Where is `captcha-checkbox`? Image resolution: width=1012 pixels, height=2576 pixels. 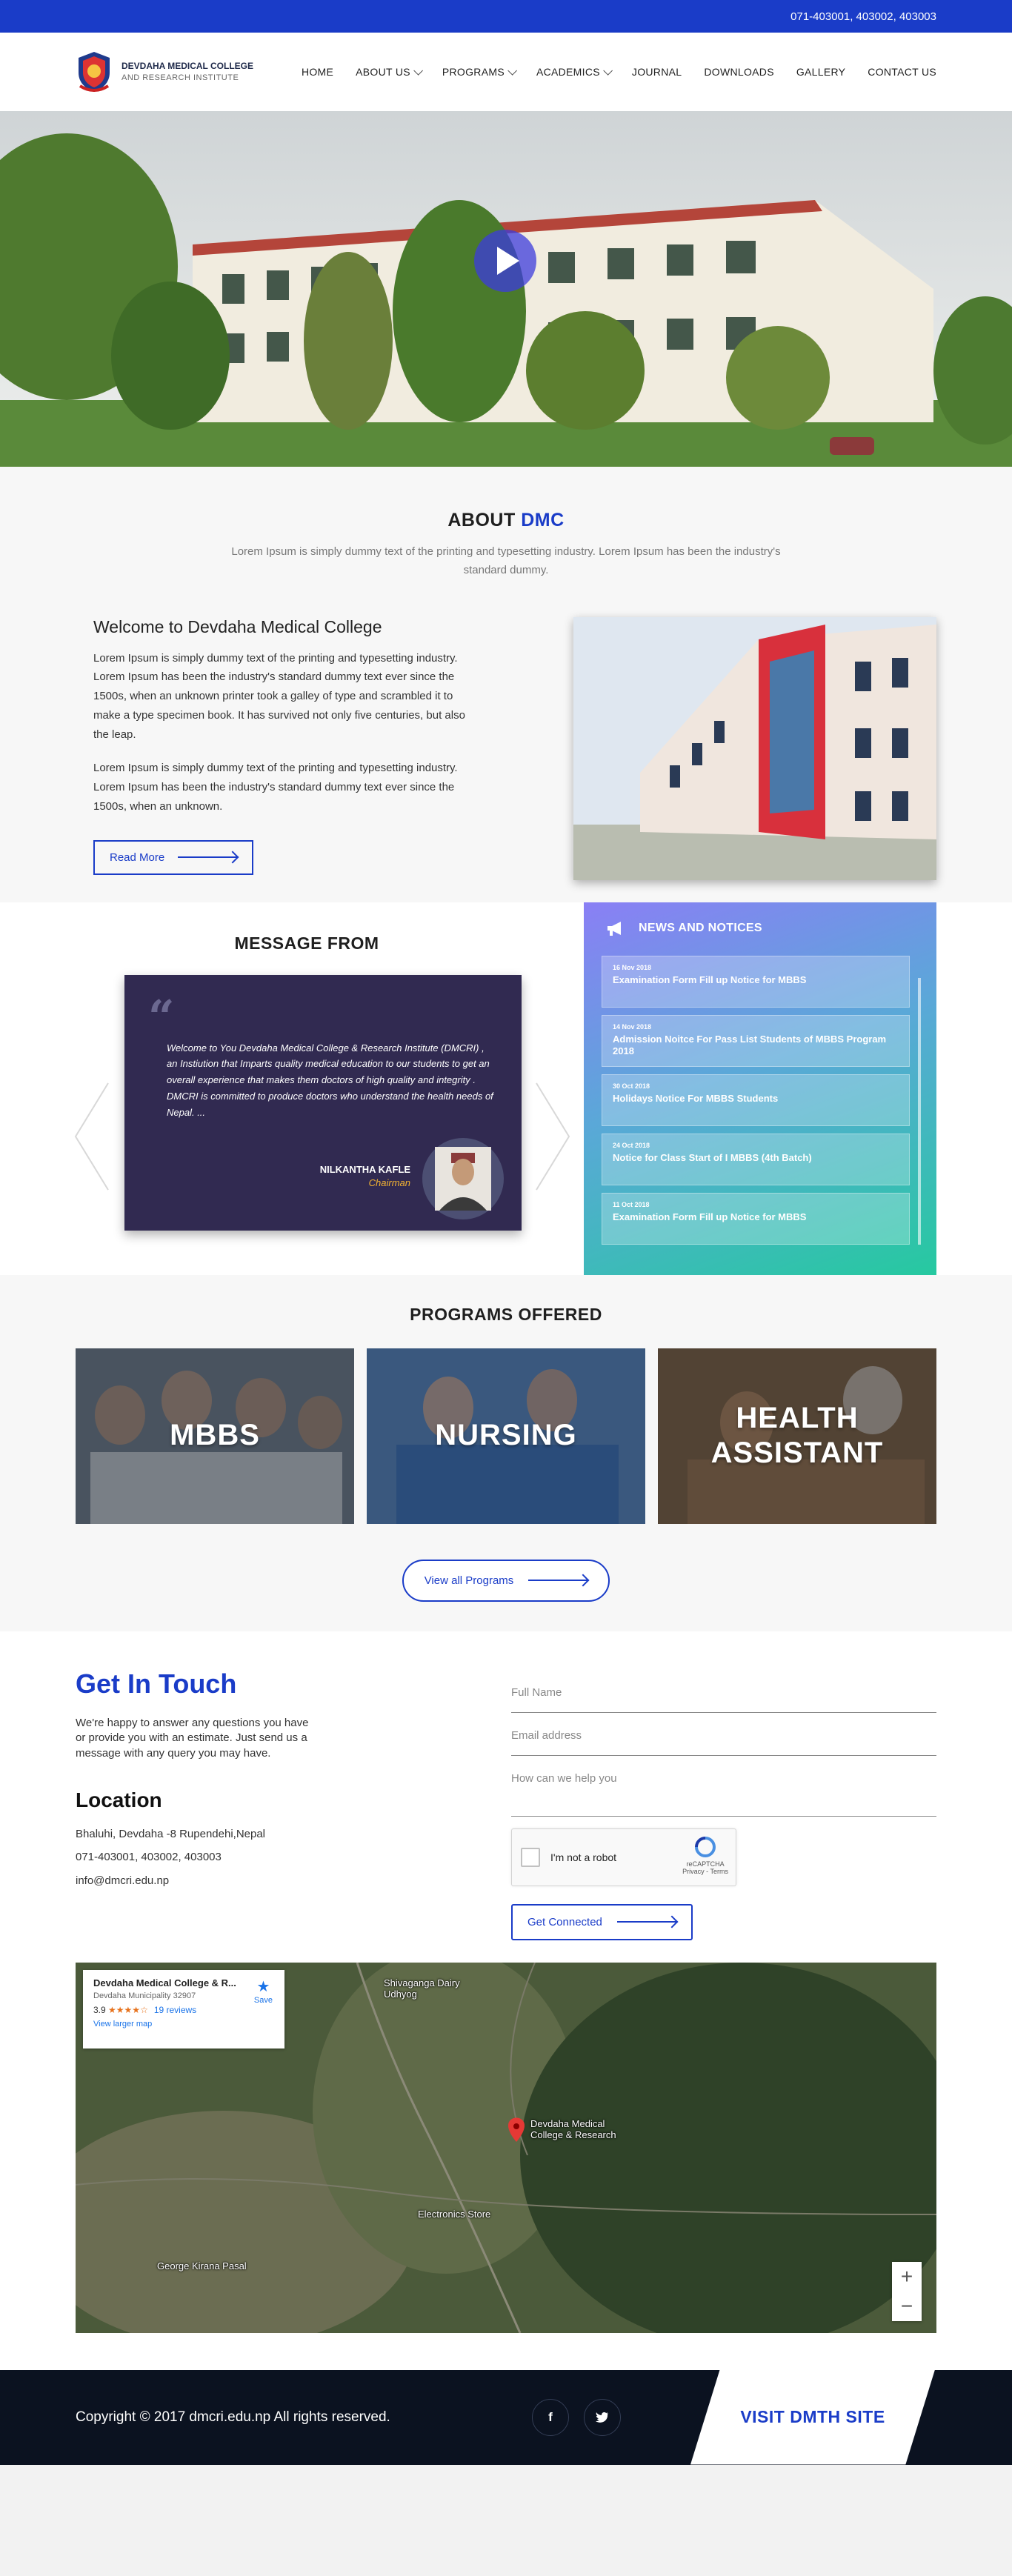 captcha-checkbox is located at coordinates (530, 1857).